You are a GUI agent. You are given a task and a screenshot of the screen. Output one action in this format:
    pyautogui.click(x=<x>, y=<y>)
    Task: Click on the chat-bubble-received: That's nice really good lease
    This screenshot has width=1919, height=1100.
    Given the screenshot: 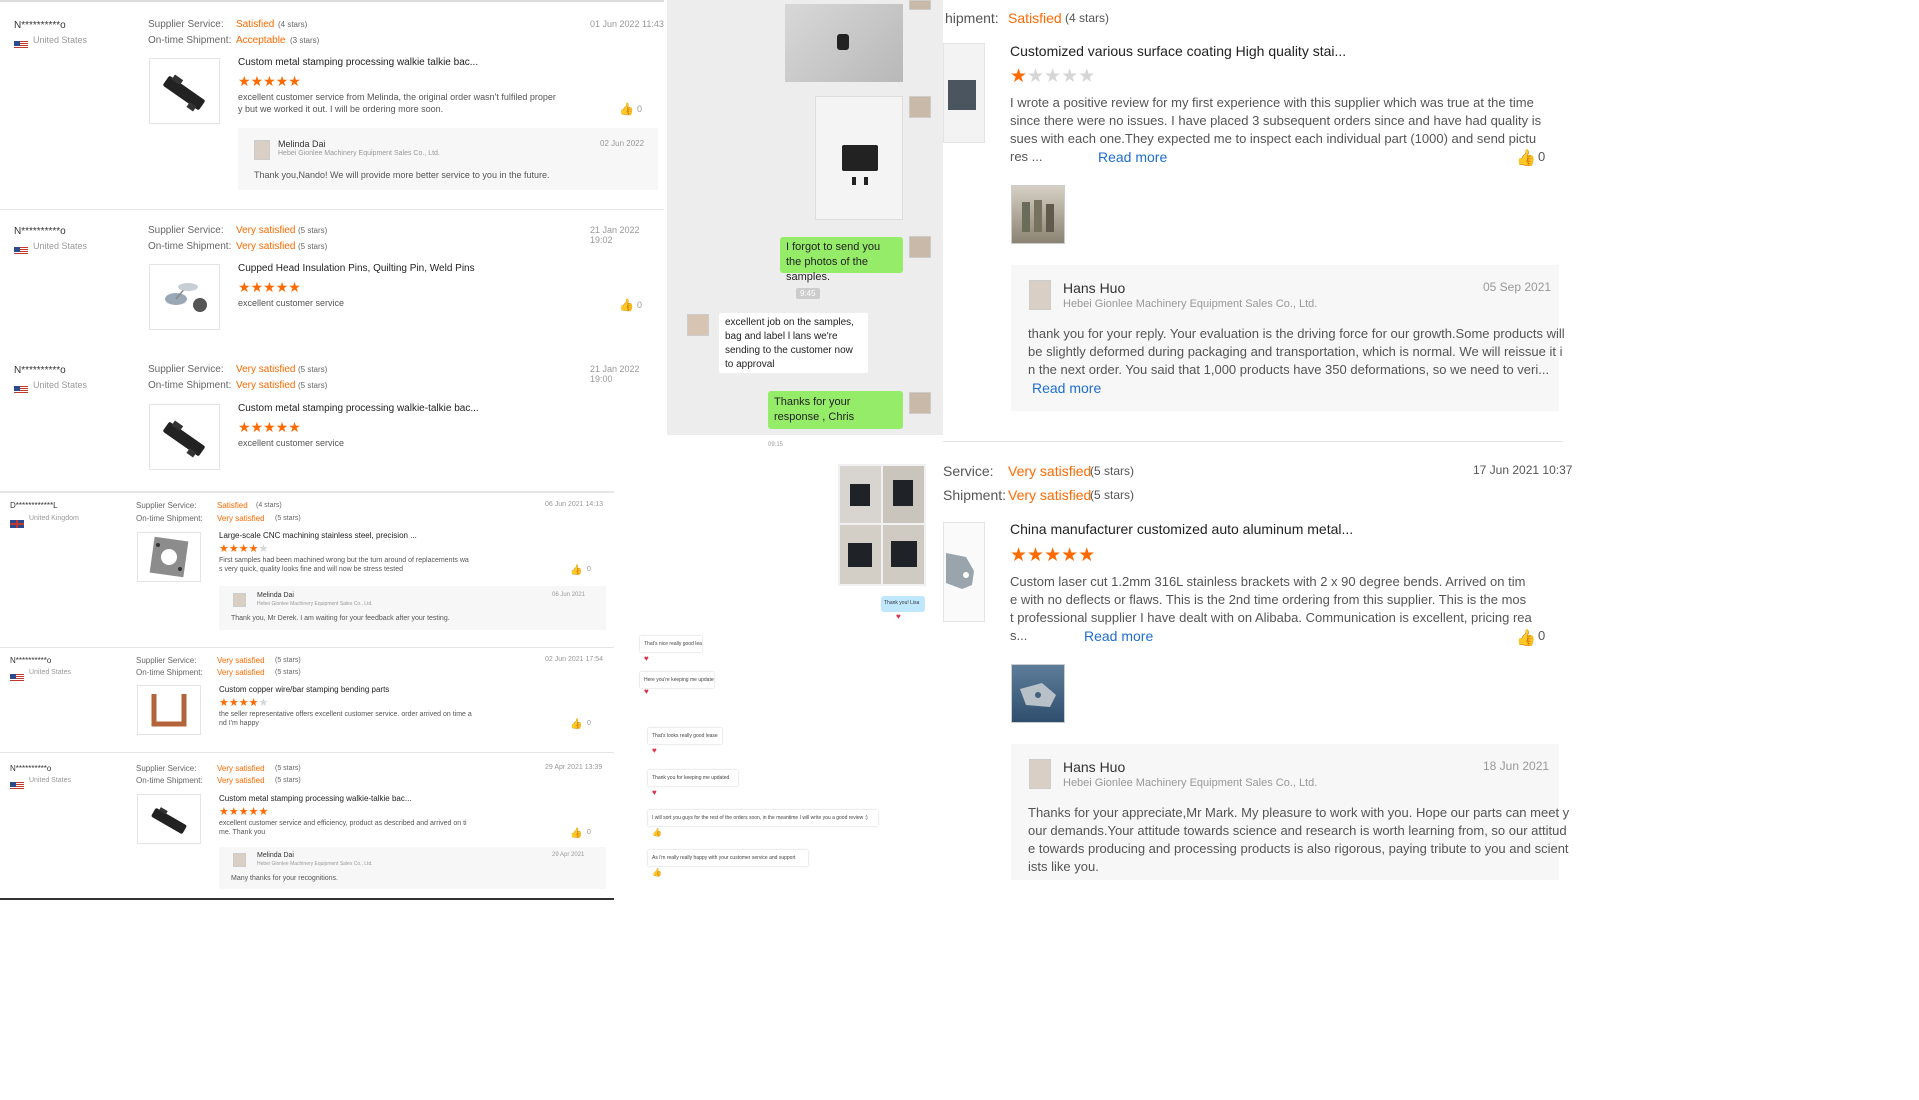 What is the action you would take?
    pyautogui.click(x=671, y=644)
    